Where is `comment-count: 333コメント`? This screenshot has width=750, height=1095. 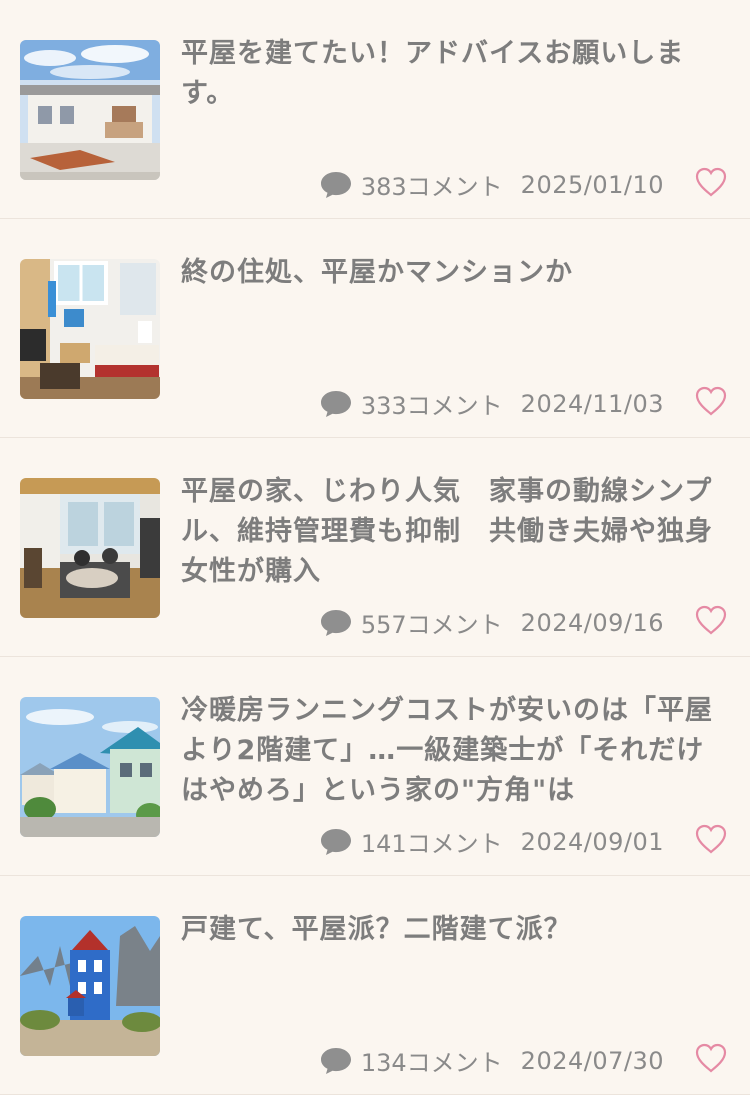 comment-count: 333コメント is located at coordinates (431, 406).